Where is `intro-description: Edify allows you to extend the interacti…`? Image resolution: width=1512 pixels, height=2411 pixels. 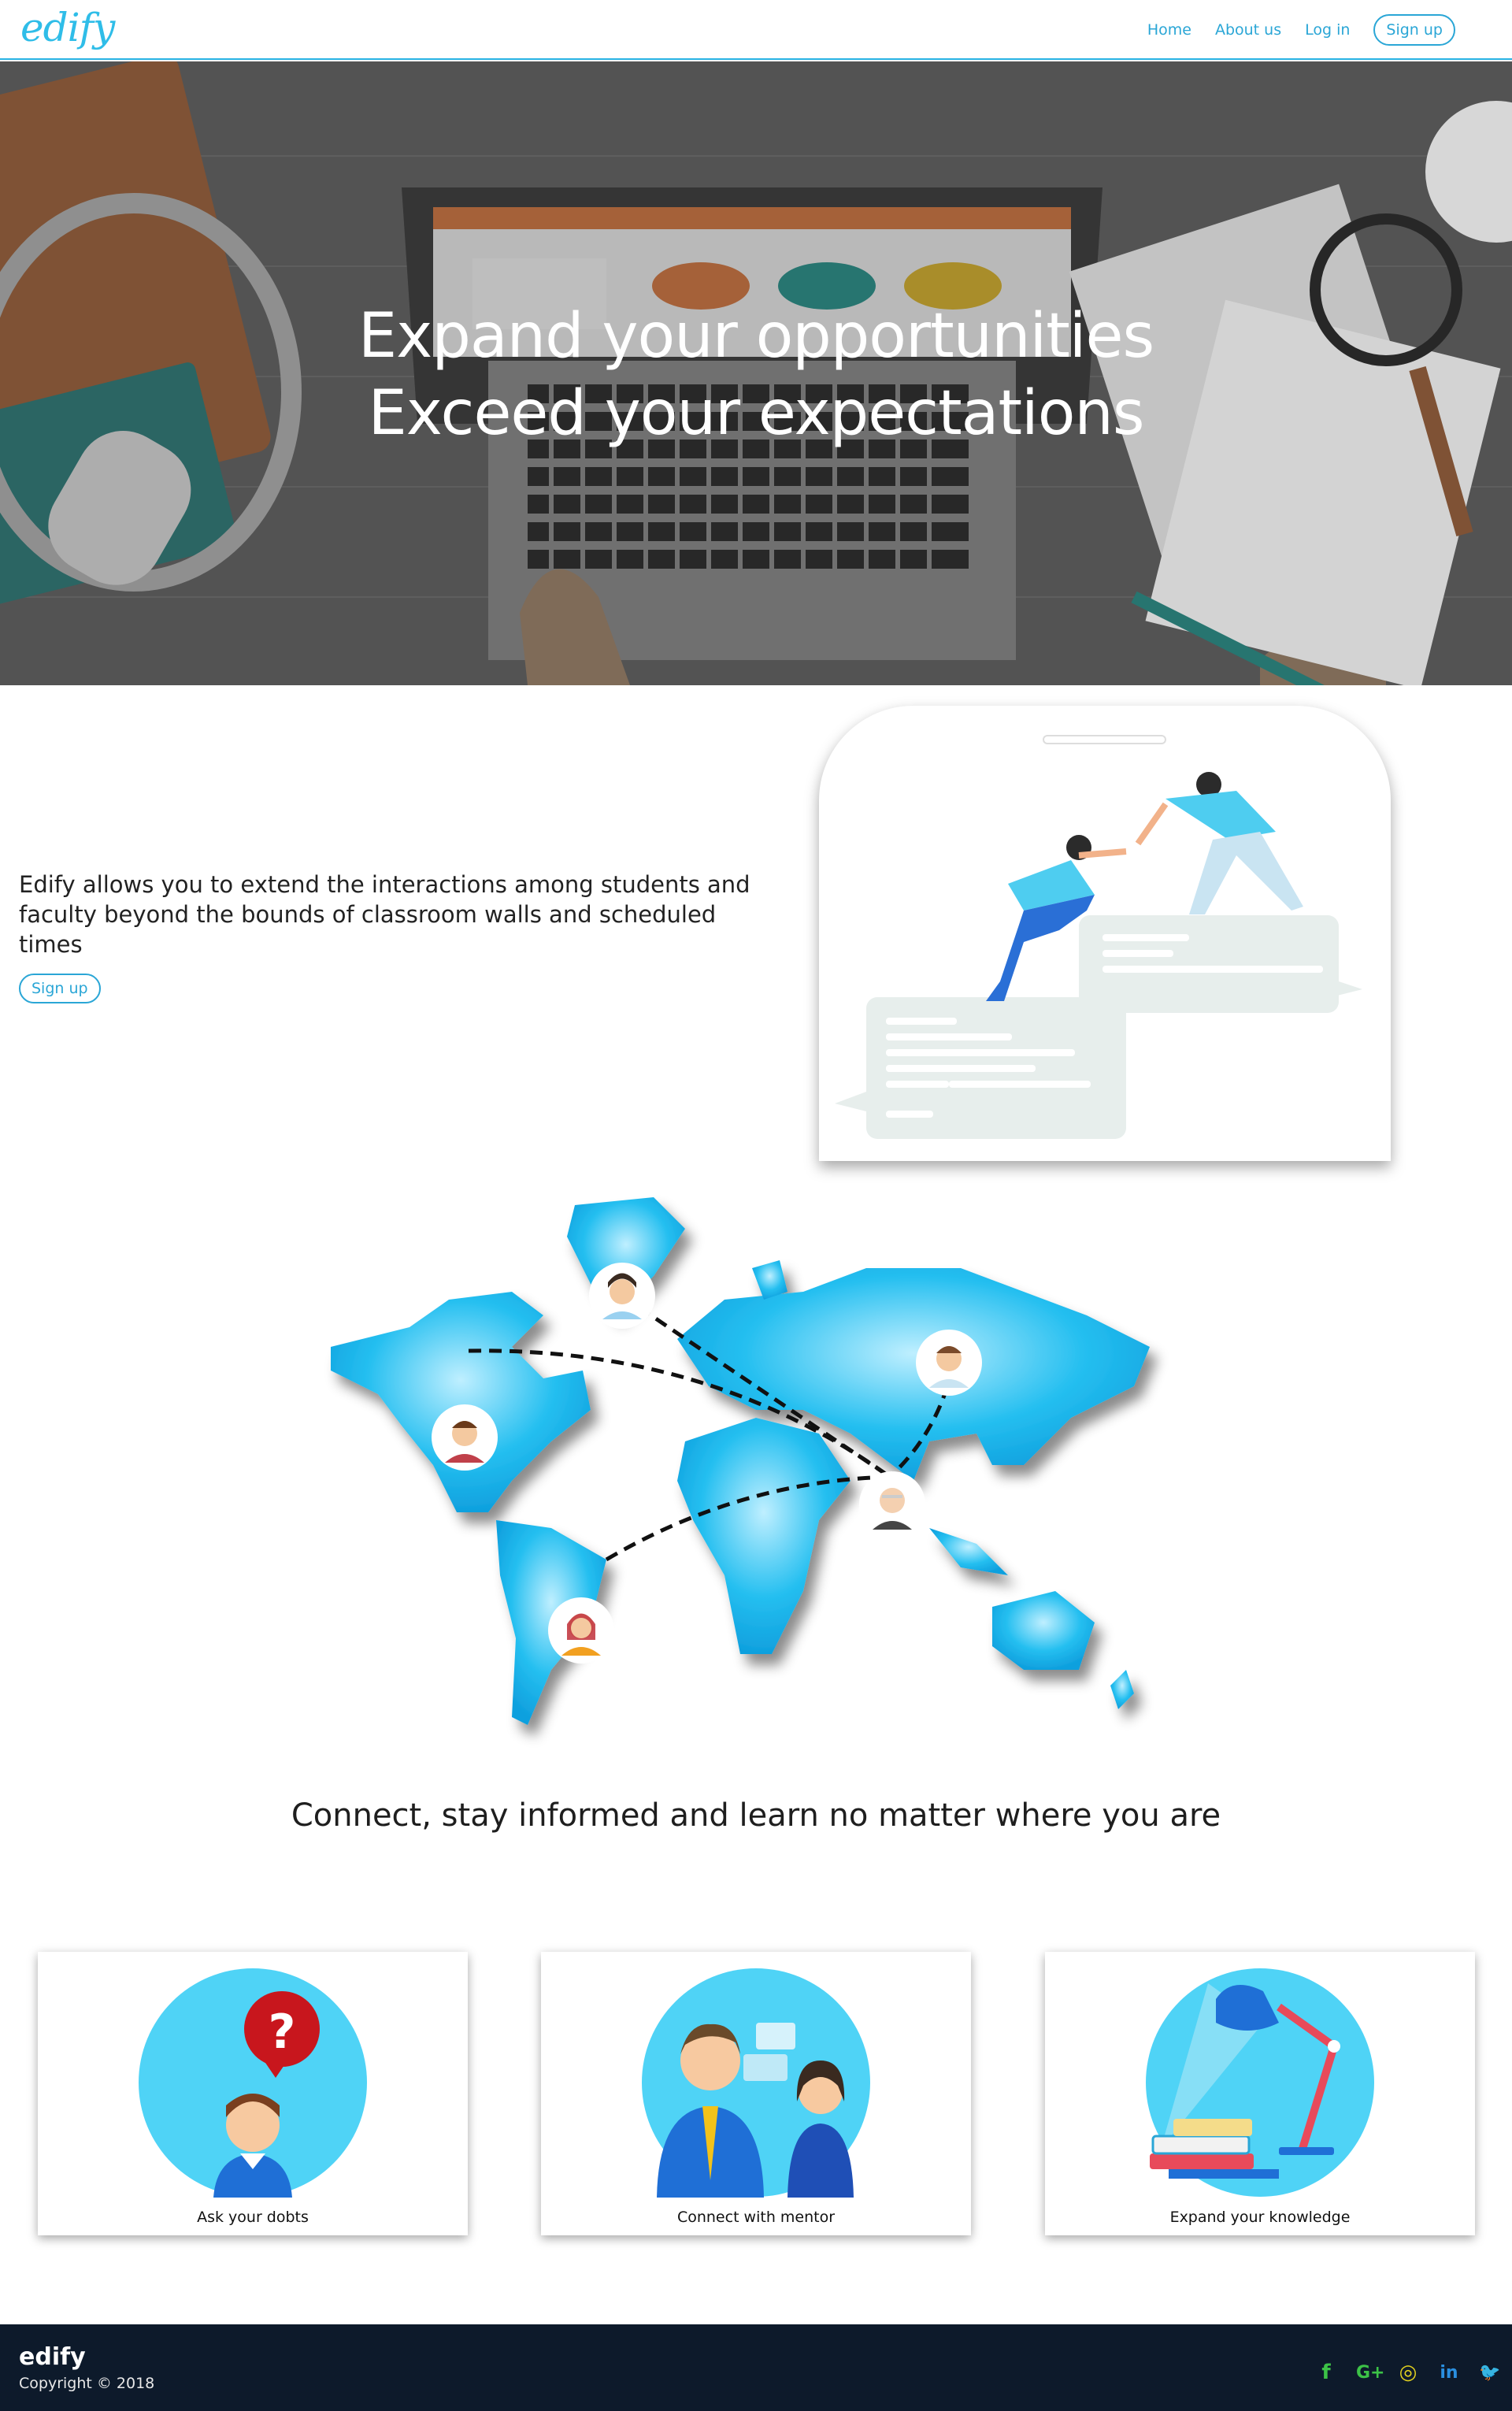 intro-description: Edify allows you to extend the interacti… is located at coordinates (384, 914).